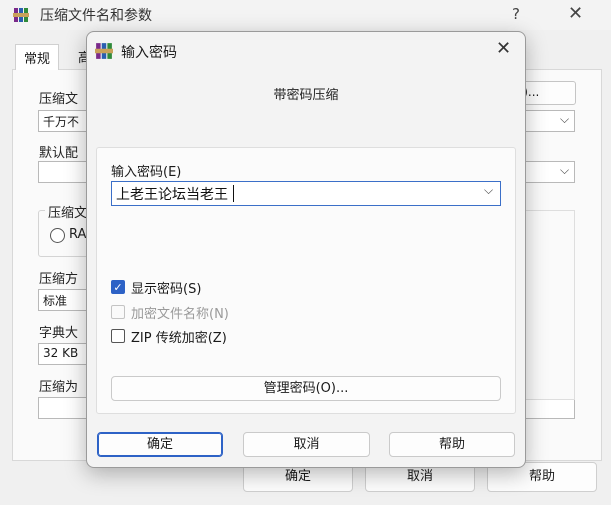  I want to click on password-label: 输入密码(E), so click(146, 172).